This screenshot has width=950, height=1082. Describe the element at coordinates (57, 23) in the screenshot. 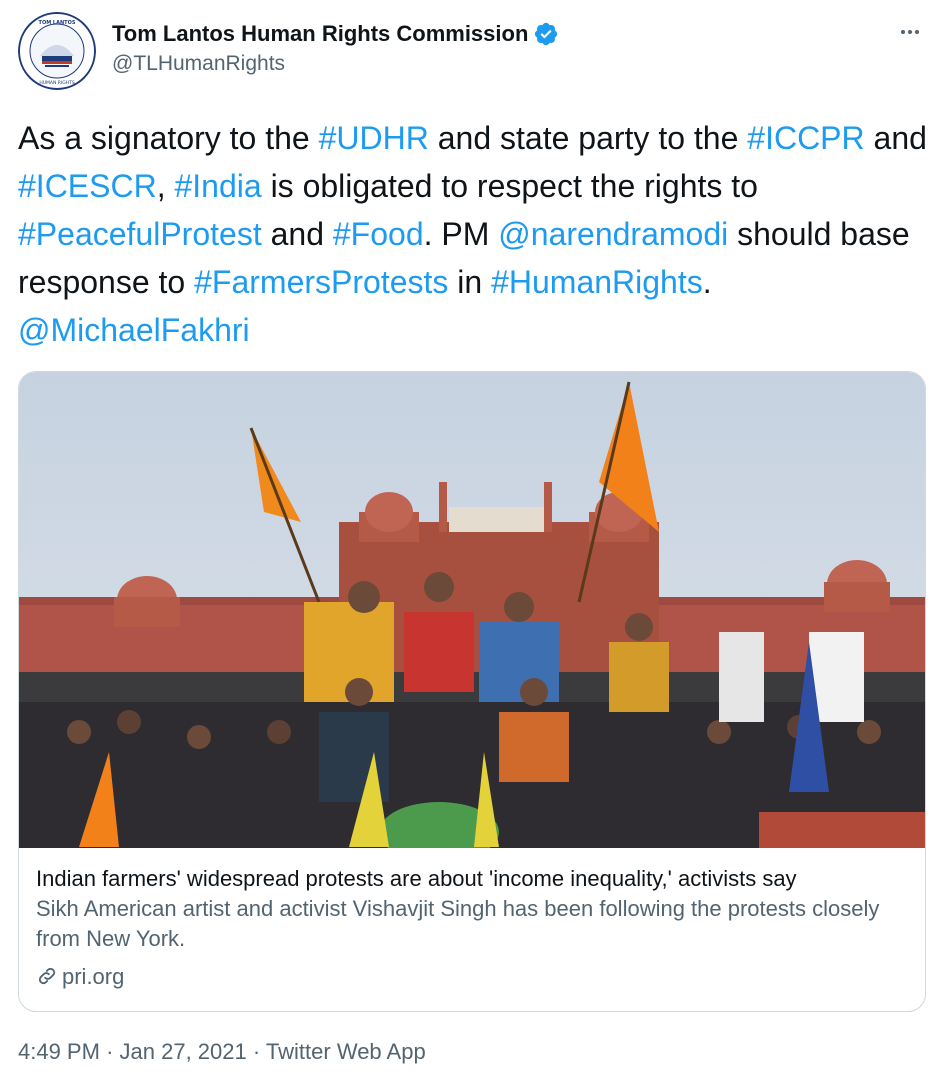

I see `svg-text: TOM LANTOS` at that location.